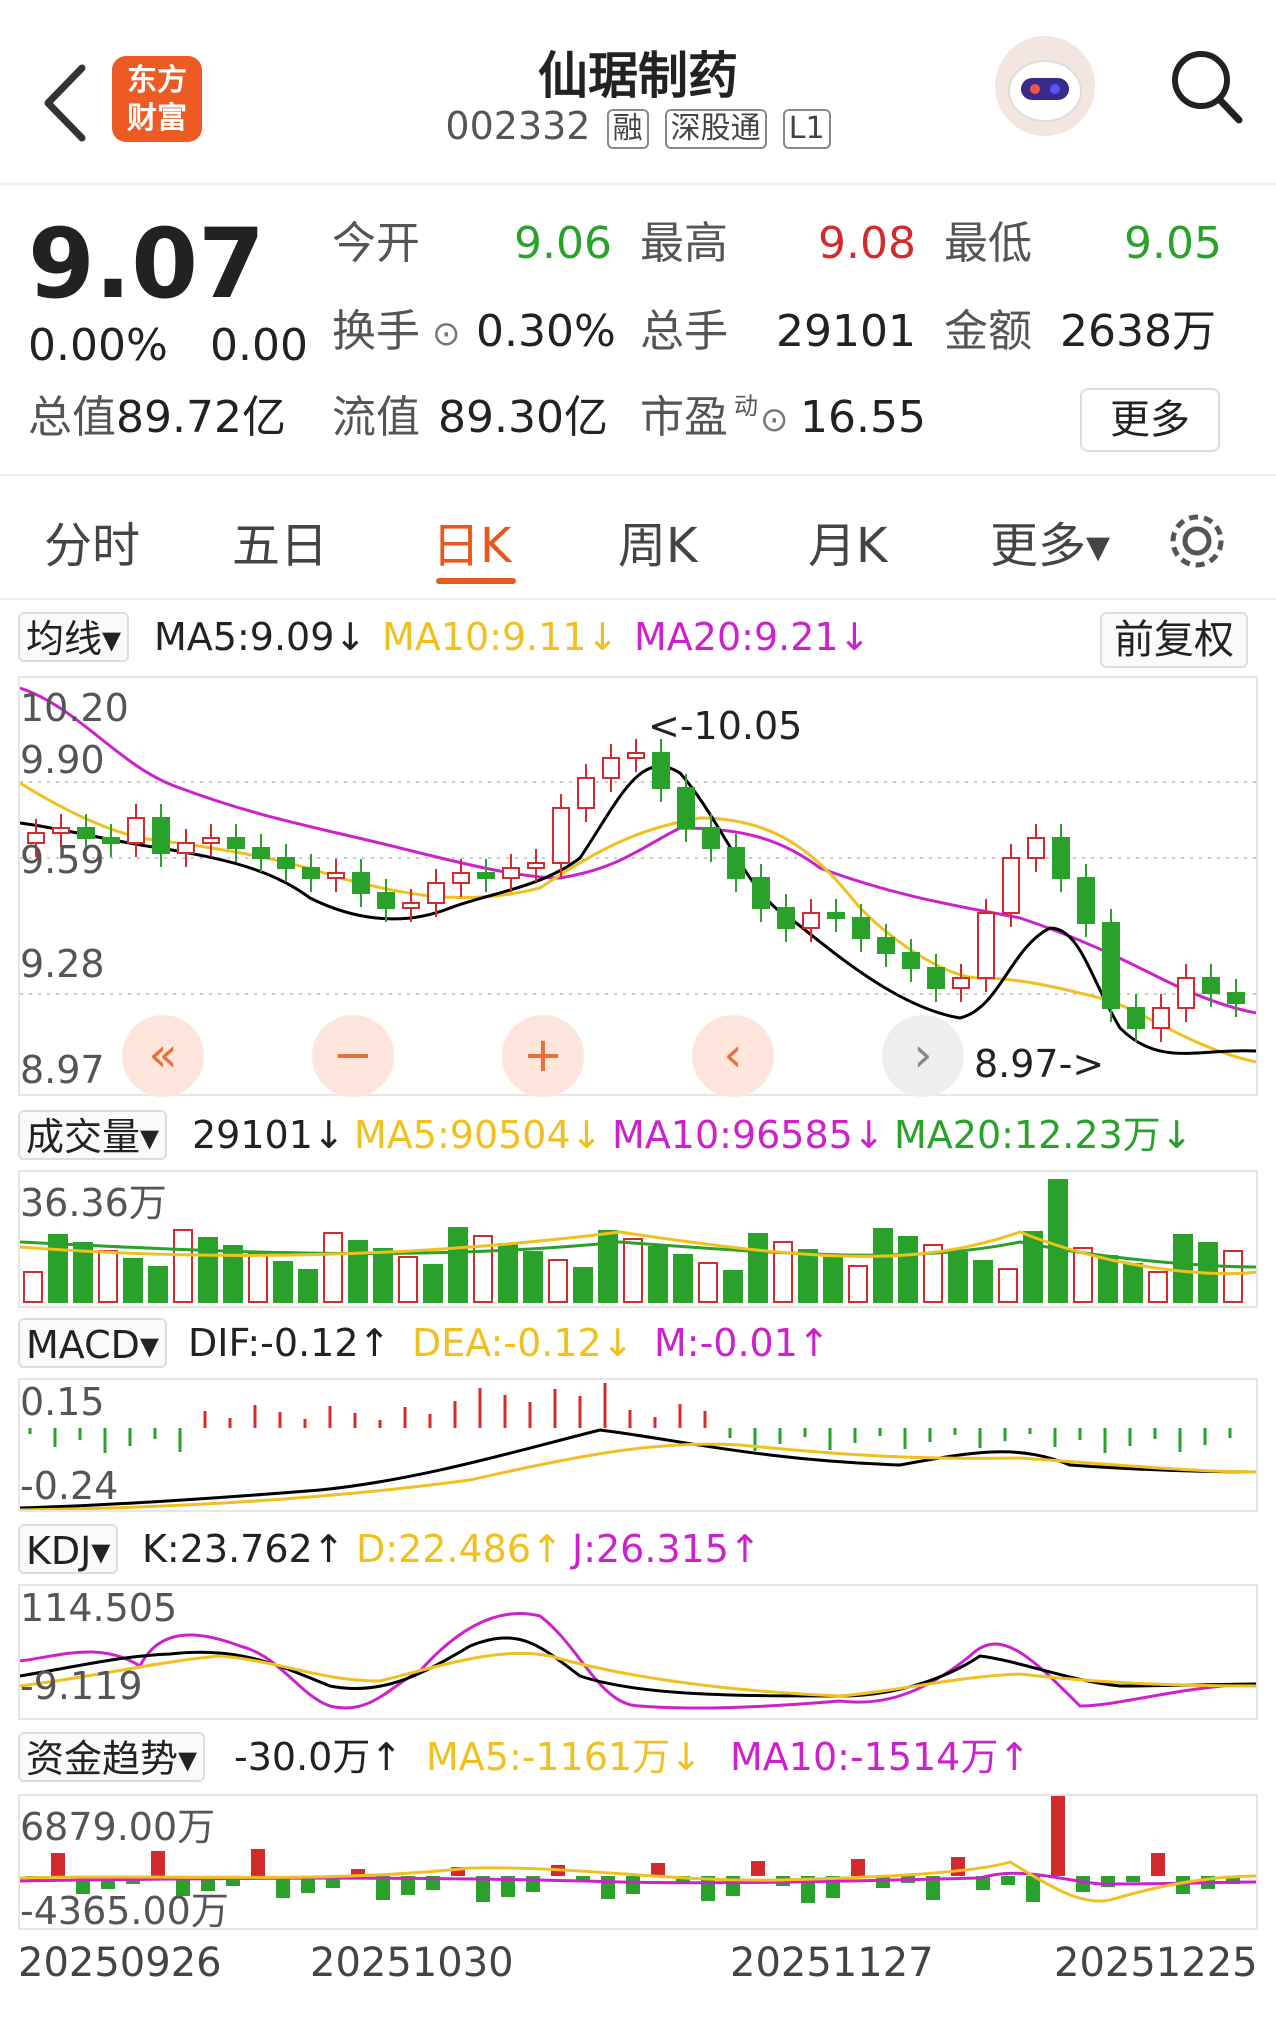  I want to click on tab-intraday: 分时, so click(92, 541).